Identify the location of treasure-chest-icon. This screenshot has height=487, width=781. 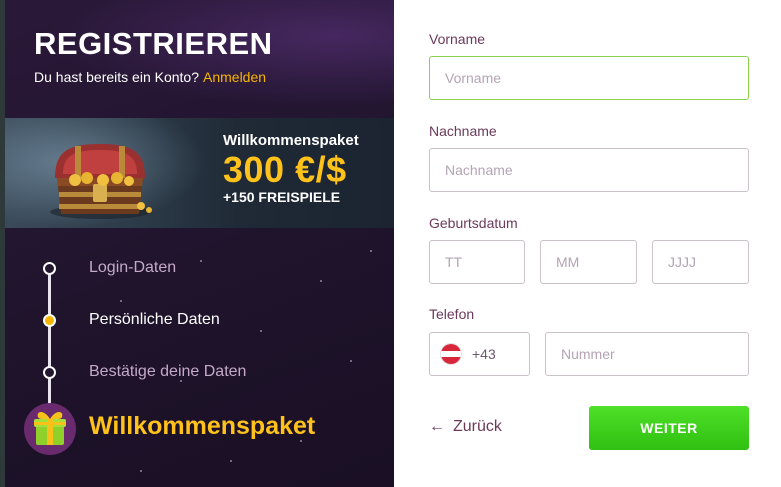
(101, 181).